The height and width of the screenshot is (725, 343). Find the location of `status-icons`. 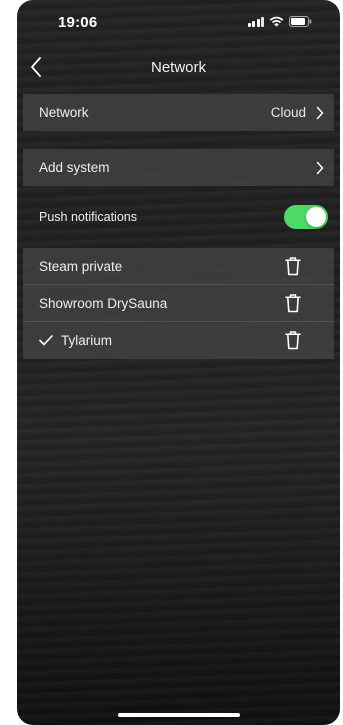

status-icons is located at coordinates (280, 21).